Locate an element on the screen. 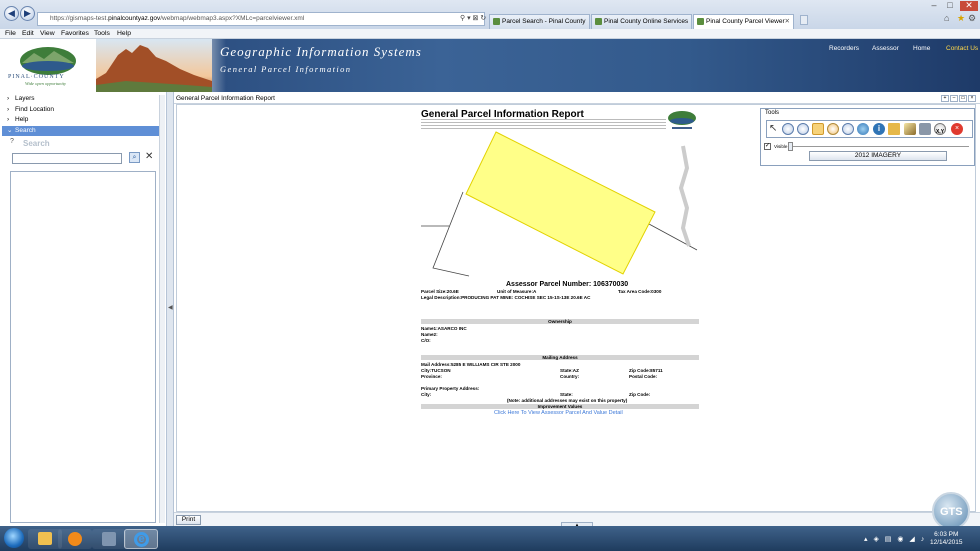  taskbar-clock: 6:03 PM 12/14/2015 is located at coordinates (946, 539).